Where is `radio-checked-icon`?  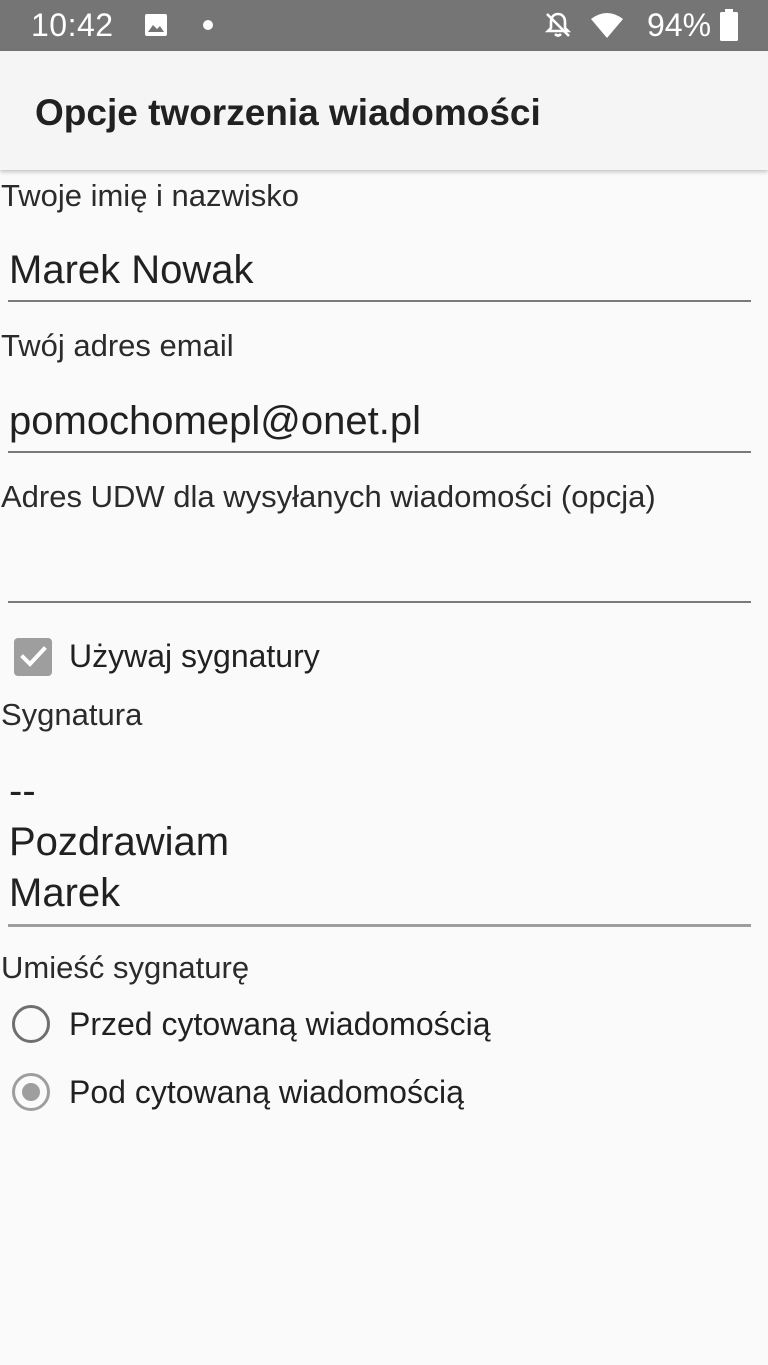
radio-checked-icon is located at coordinates (31, 1092).